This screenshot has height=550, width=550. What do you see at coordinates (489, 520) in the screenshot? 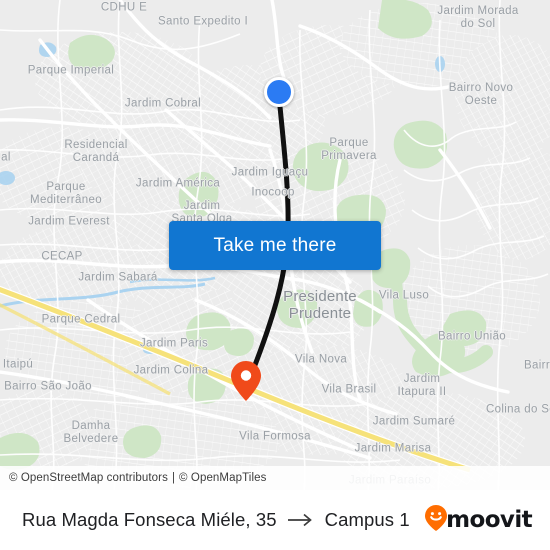
I see `moovit-wordmark: moovit` at bounding box center [489, 520].